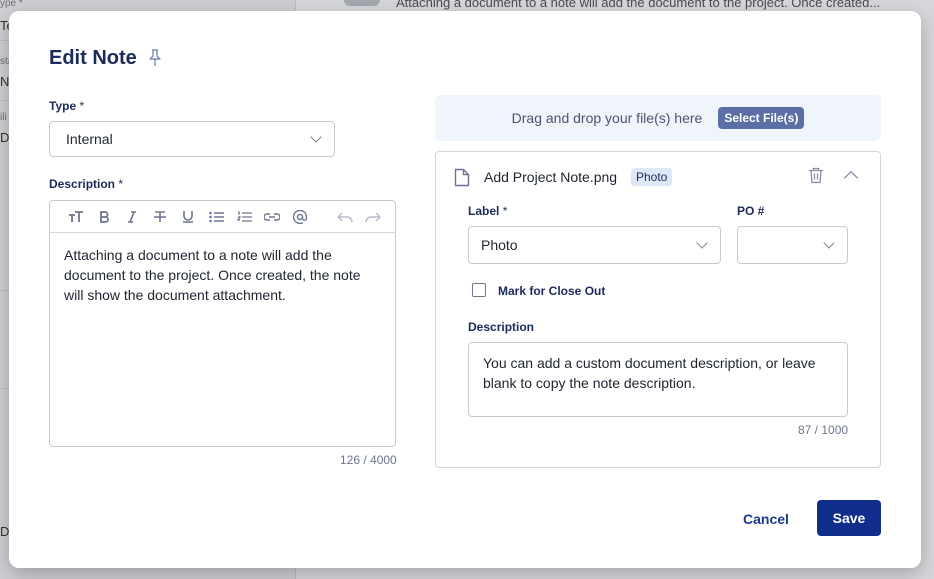 This screenshot has width=934, height=579. I want to click on cancel-button: Cancel, so click(766, 519).